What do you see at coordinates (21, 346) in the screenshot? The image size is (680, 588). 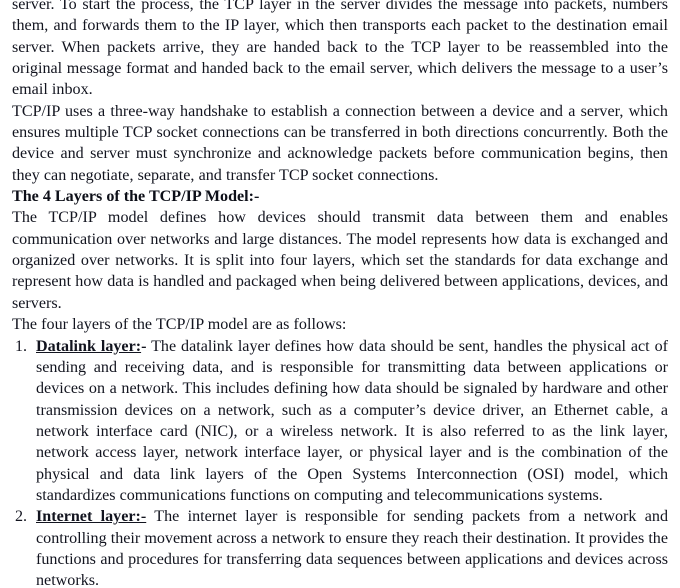 I see `list-item-number: 1.` at bounding box center [21, 346].